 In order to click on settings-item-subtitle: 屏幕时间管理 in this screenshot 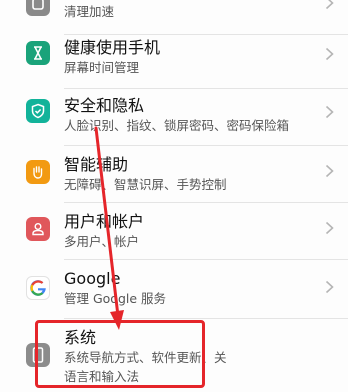, I will do `click(102, 67)`.